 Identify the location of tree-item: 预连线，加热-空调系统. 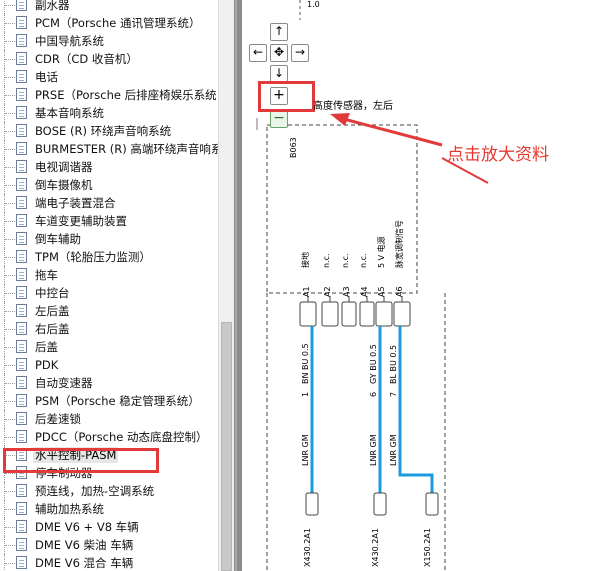
(109, 491).